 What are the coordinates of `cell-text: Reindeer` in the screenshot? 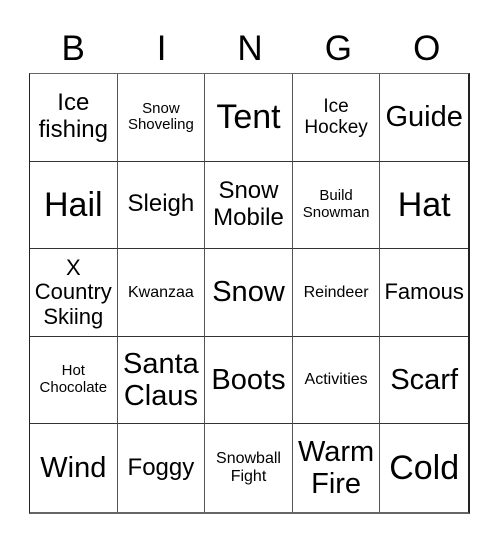 It's located at (336, 292).